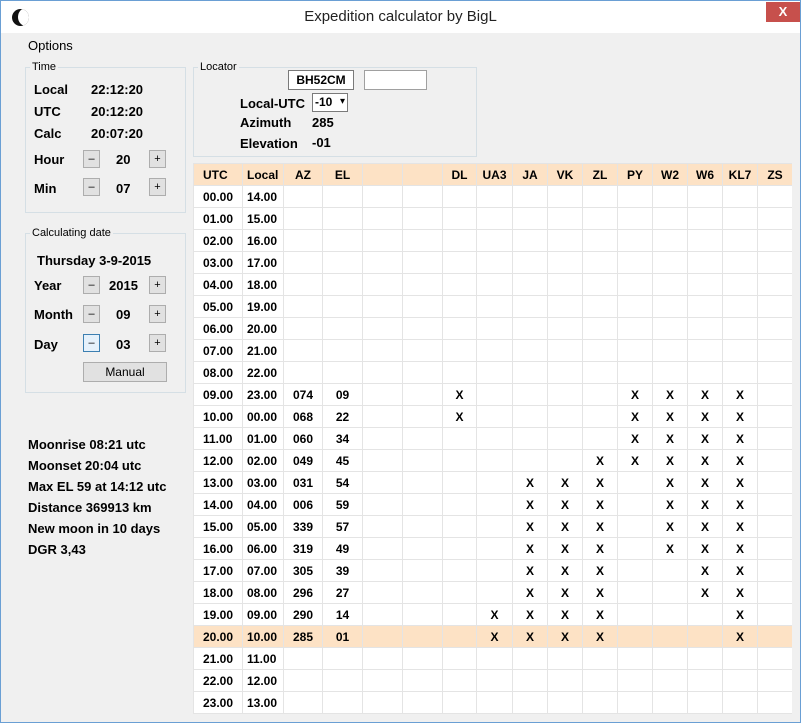 The image size is (801, 723). What do you see at coordinates (263, 680) in the screenshot?
I see `grid-cell: 12.00` at bounding box center [263, 680].